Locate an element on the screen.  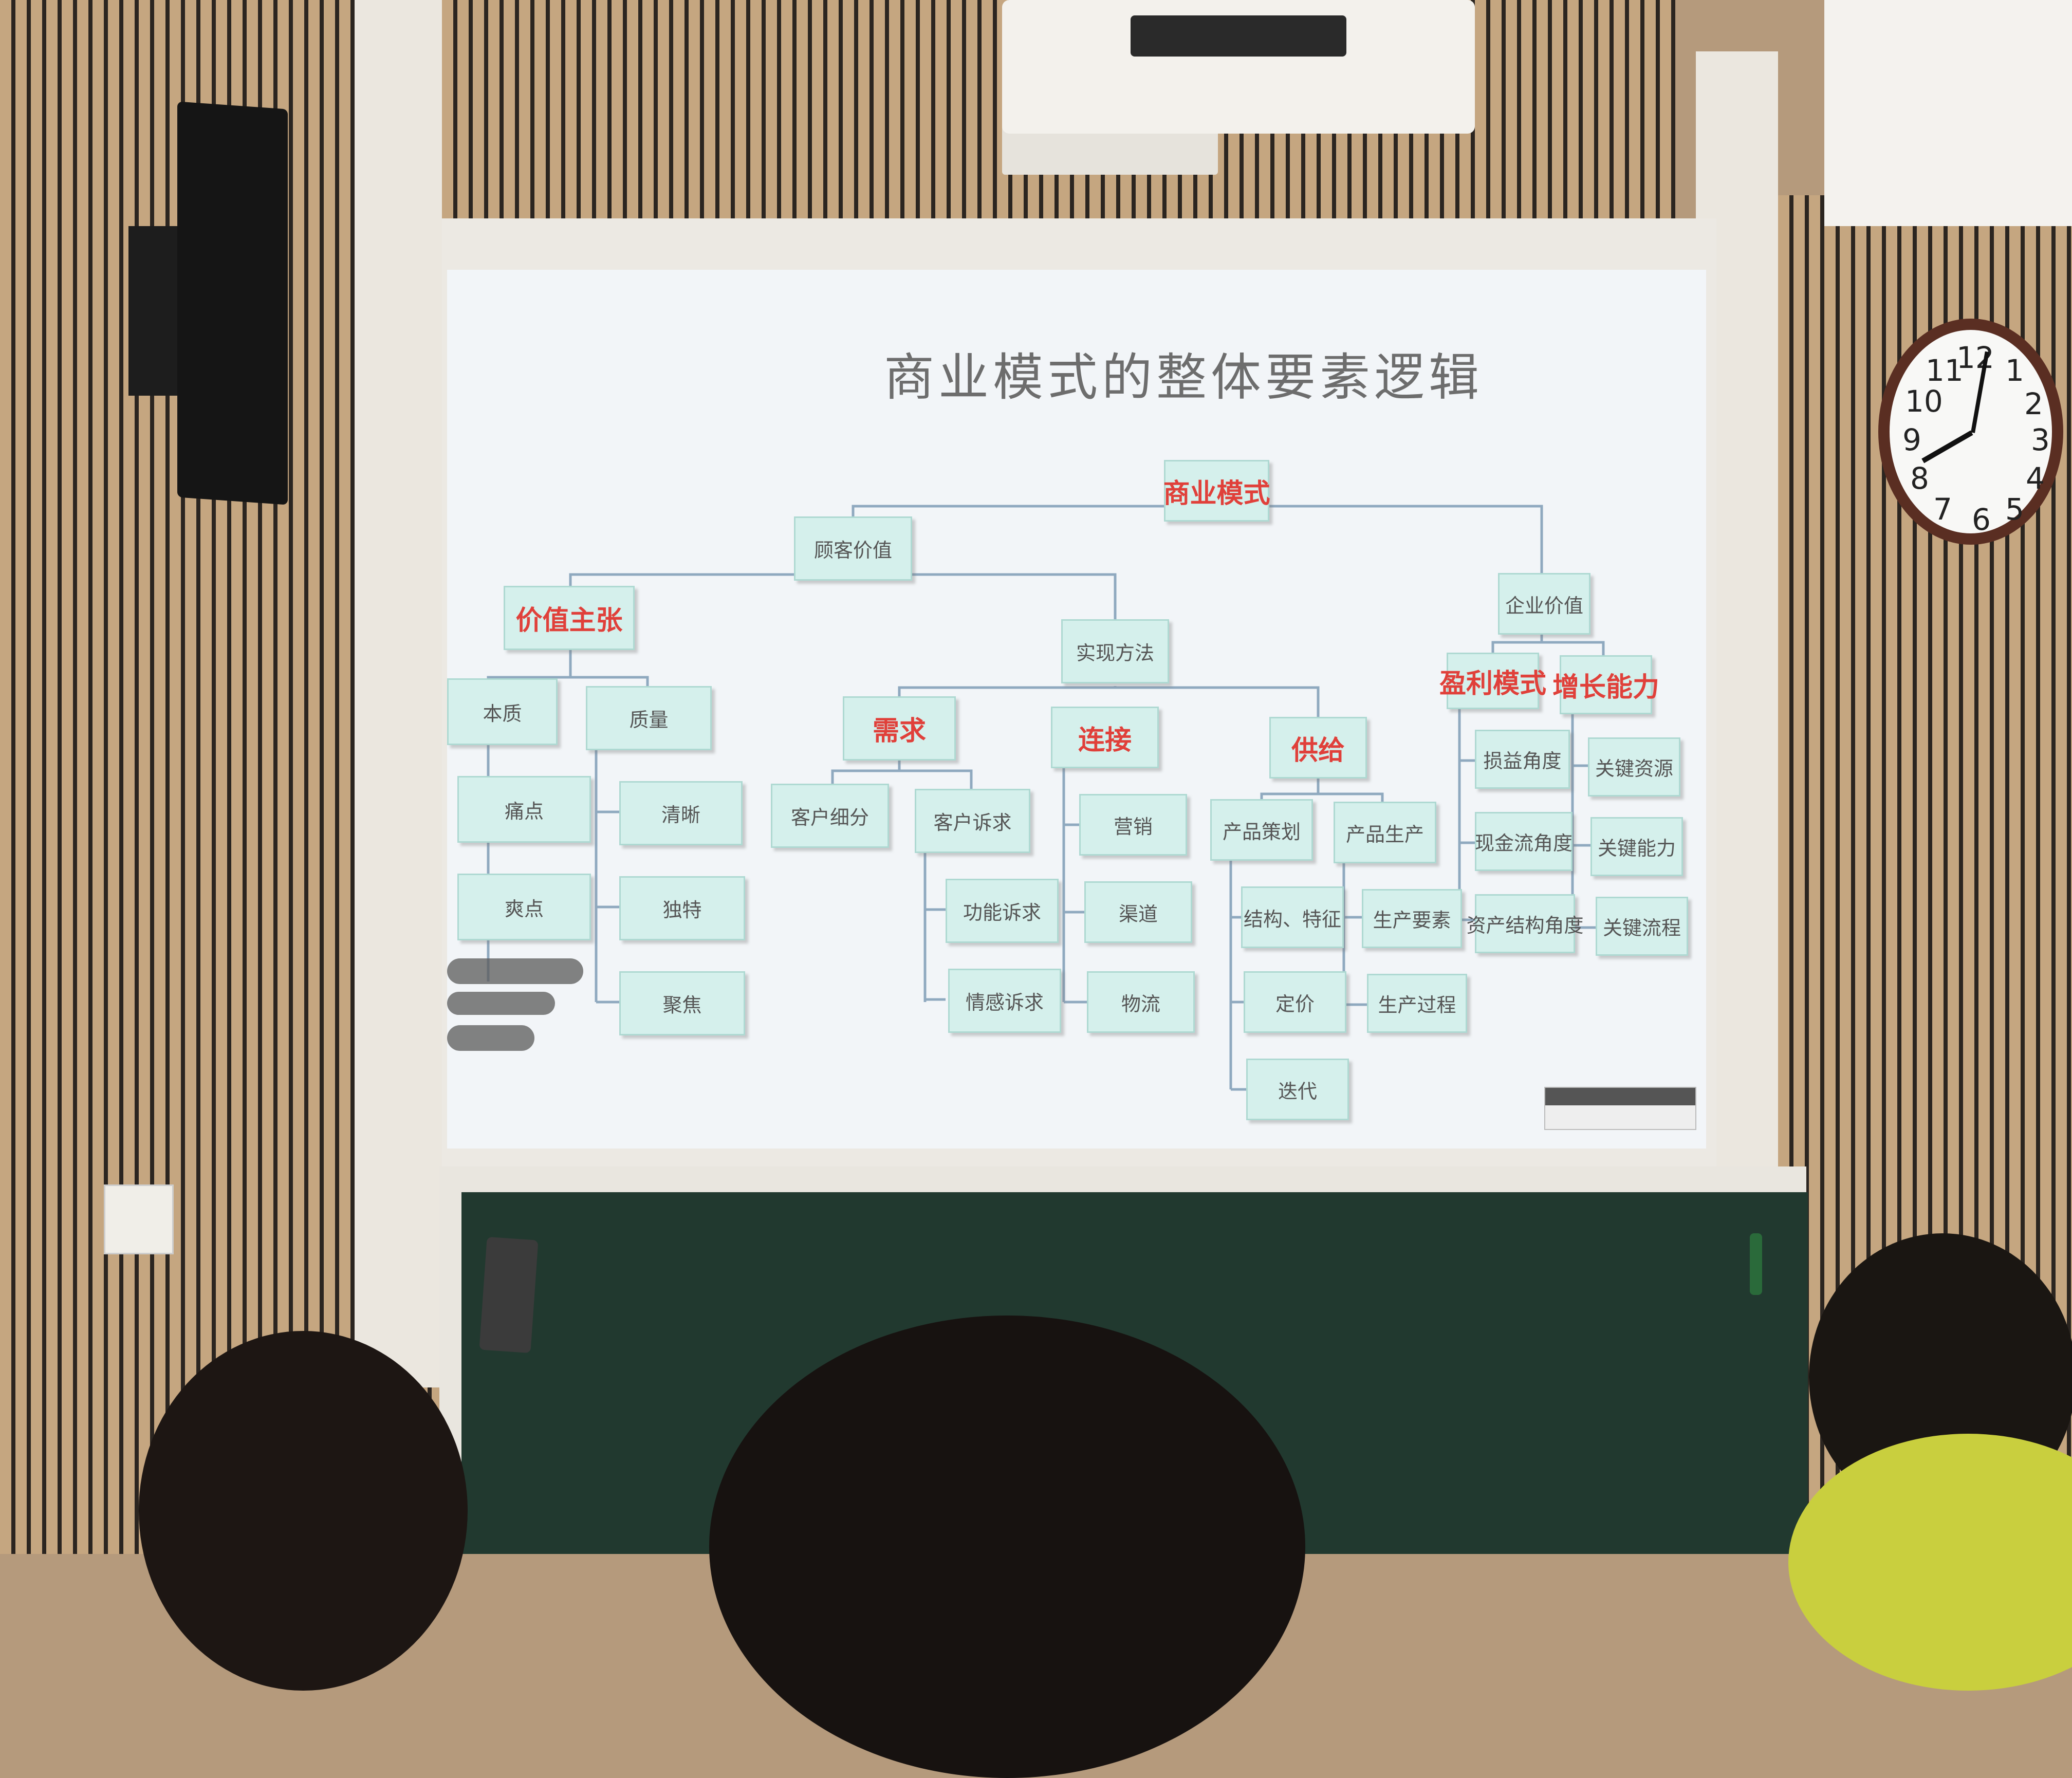
wall-clock: 12 1 2 3 4 5 6 7 8 9 10 11 is located at coordinates (1970, 432).